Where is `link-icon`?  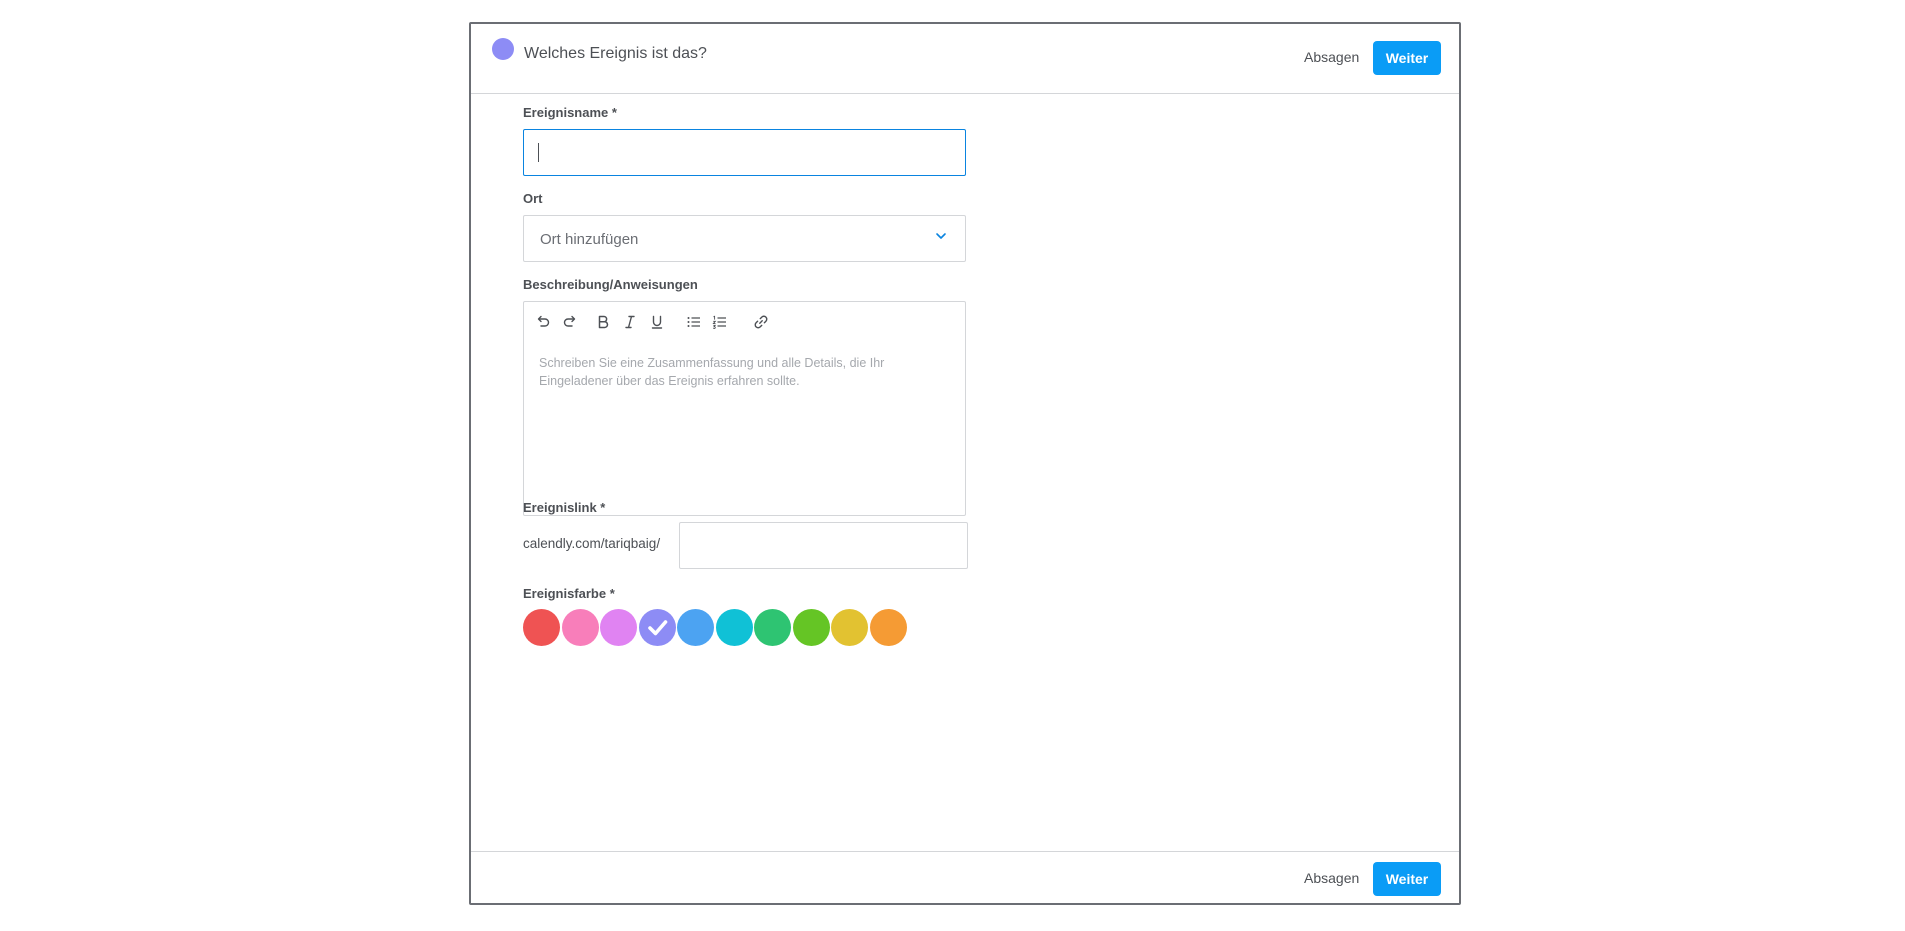
link-icon is located at coordinates (761, 322).